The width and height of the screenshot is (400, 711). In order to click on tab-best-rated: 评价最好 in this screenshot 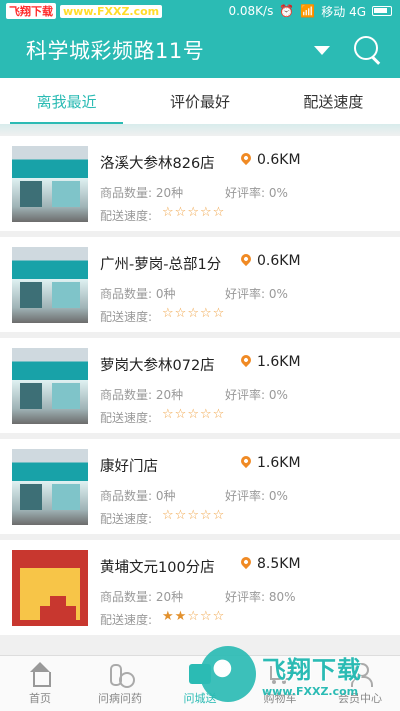, I will do `click(199, 101)`.